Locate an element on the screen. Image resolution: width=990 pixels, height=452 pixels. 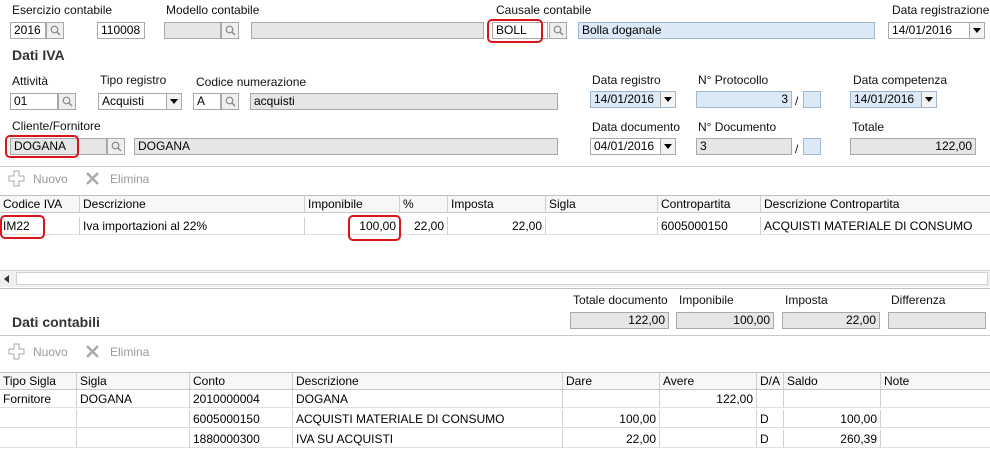
imponibile-field: 100,00 is located at coordinates (725, 320).